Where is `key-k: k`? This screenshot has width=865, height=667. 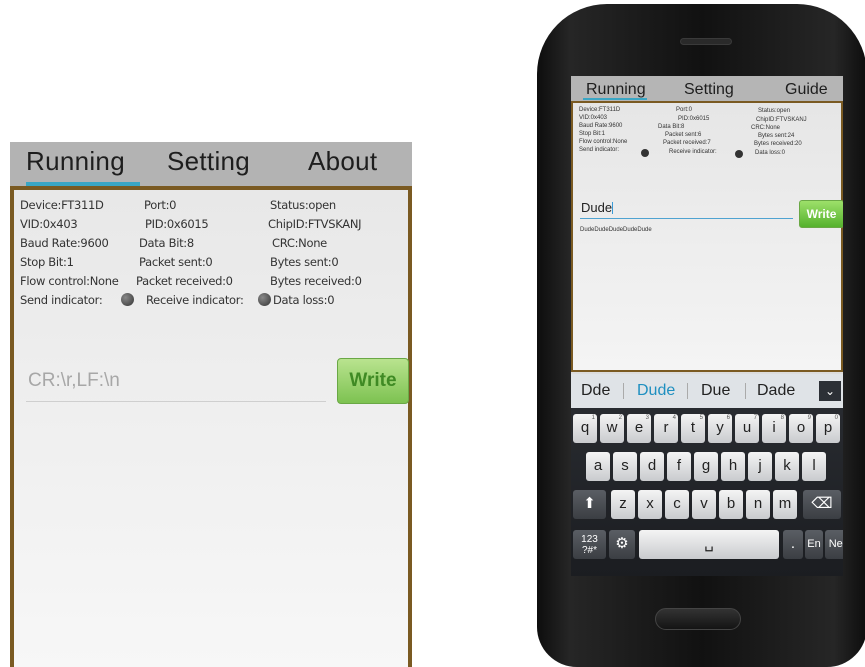 key-k: k is located at coordinates (787, 466).